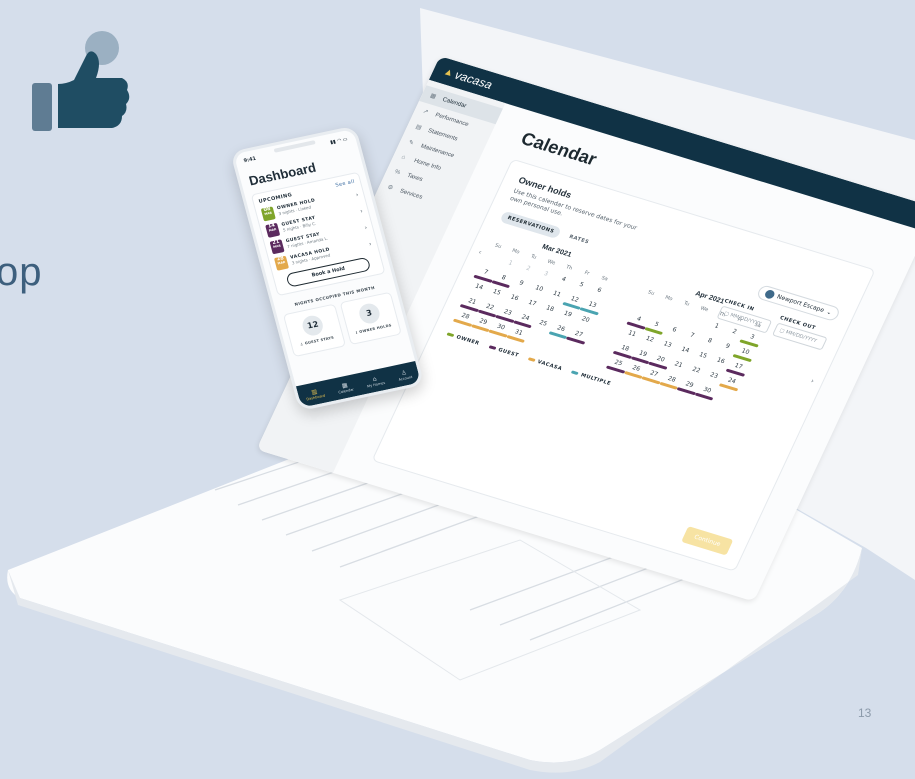 This screenshot has height=779, width=915. What do you see at coordinates (654, 374) in the screenshot?
I see `day-number: 27` at bounding box center [654, 374].